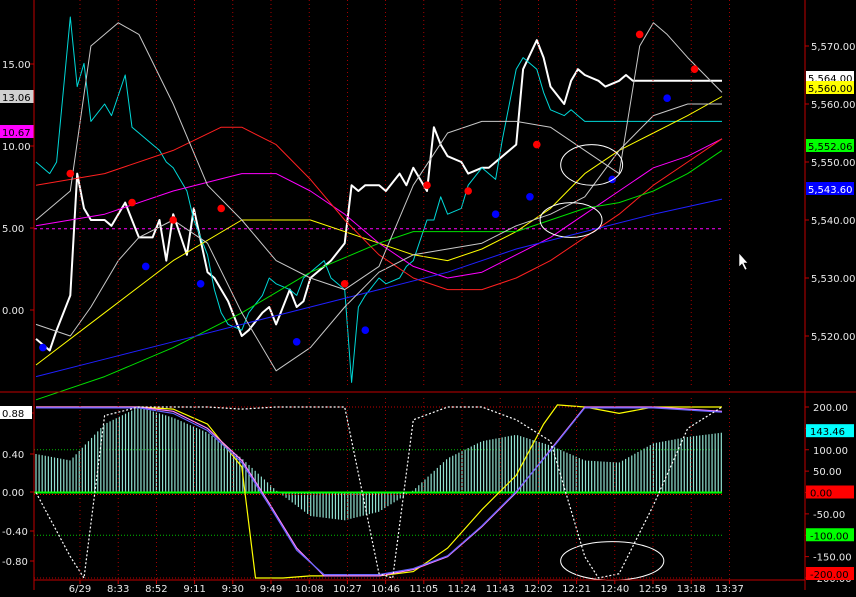 Image resolution: width=856 pixels, height=597 pixels. I want to click on mouse-cursor-icon, so click(743, 261).